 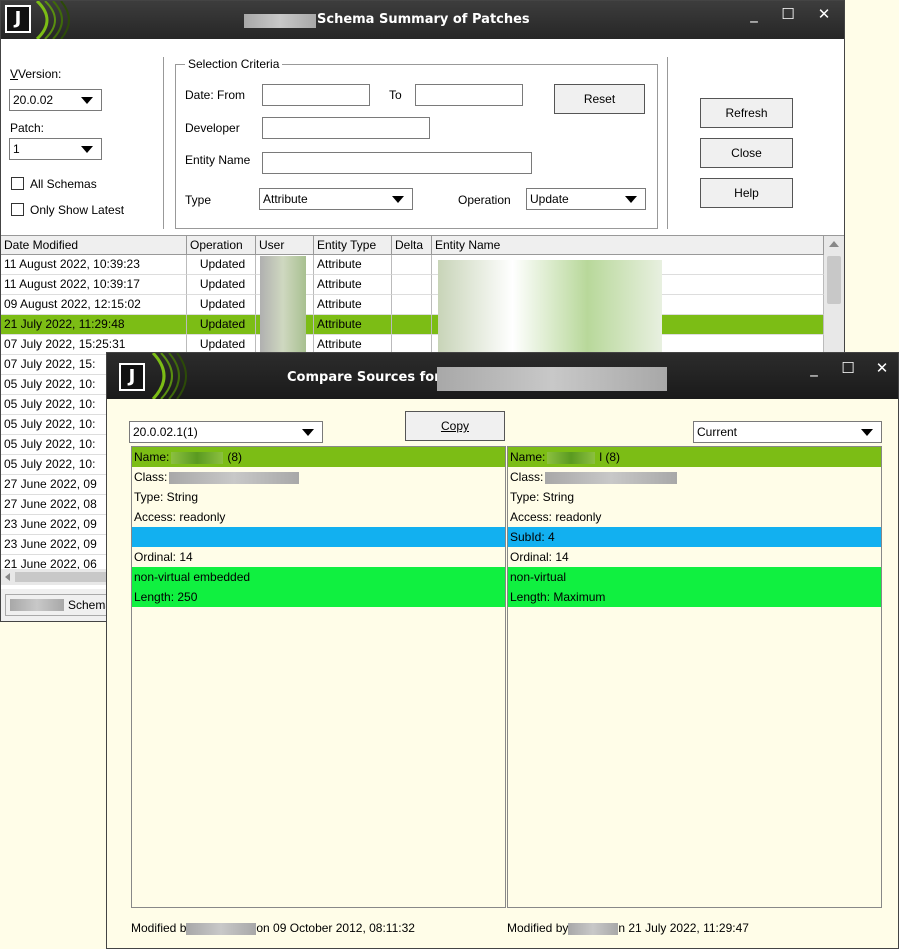 I want to click on left-line: Class:, so click(x=318, y=477).